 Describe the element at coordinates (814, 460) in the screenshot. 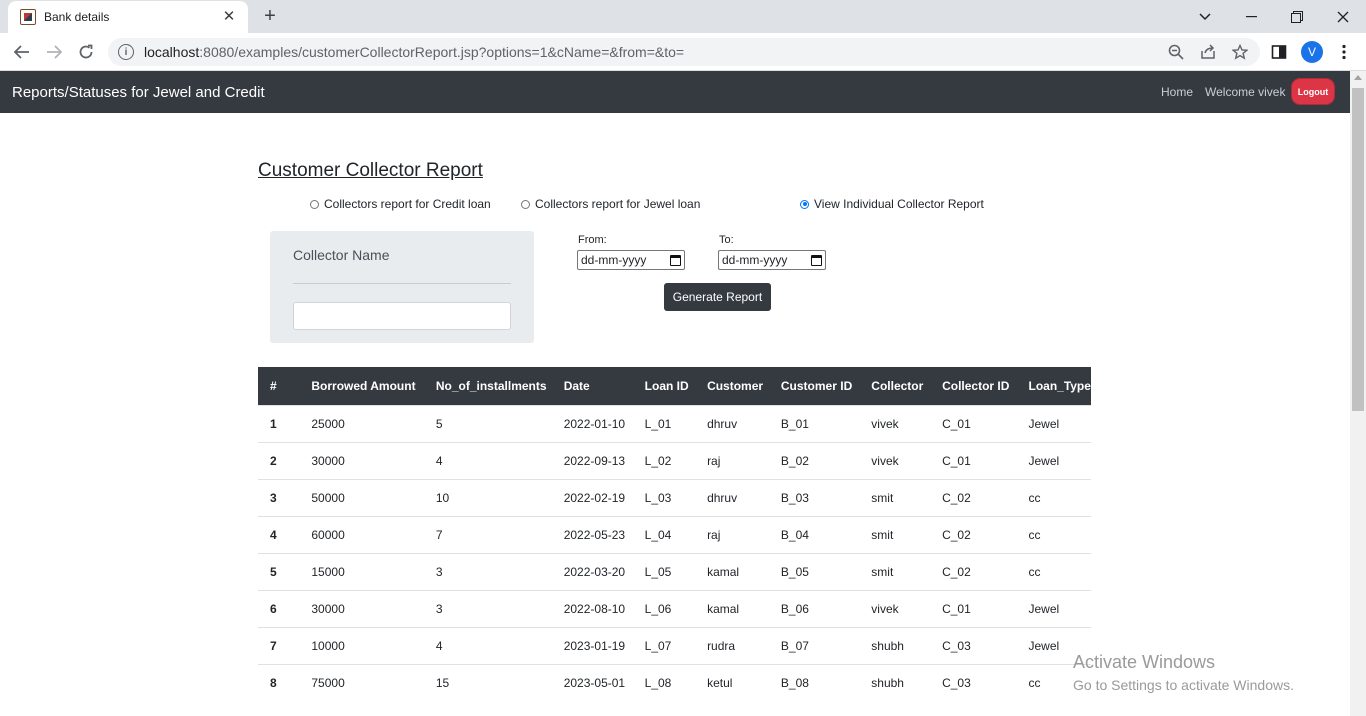

I see `table-cell: B_02` at that location.